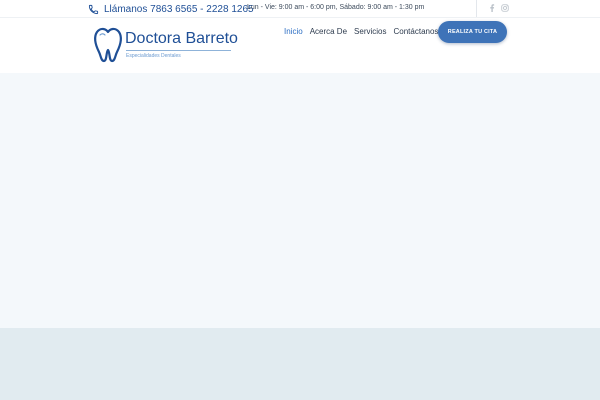 The width and height of the screenshot is (600, 400). Describe the element at coordinates (108, 47) in the screenshot. I see `tooth-icon` at that location.